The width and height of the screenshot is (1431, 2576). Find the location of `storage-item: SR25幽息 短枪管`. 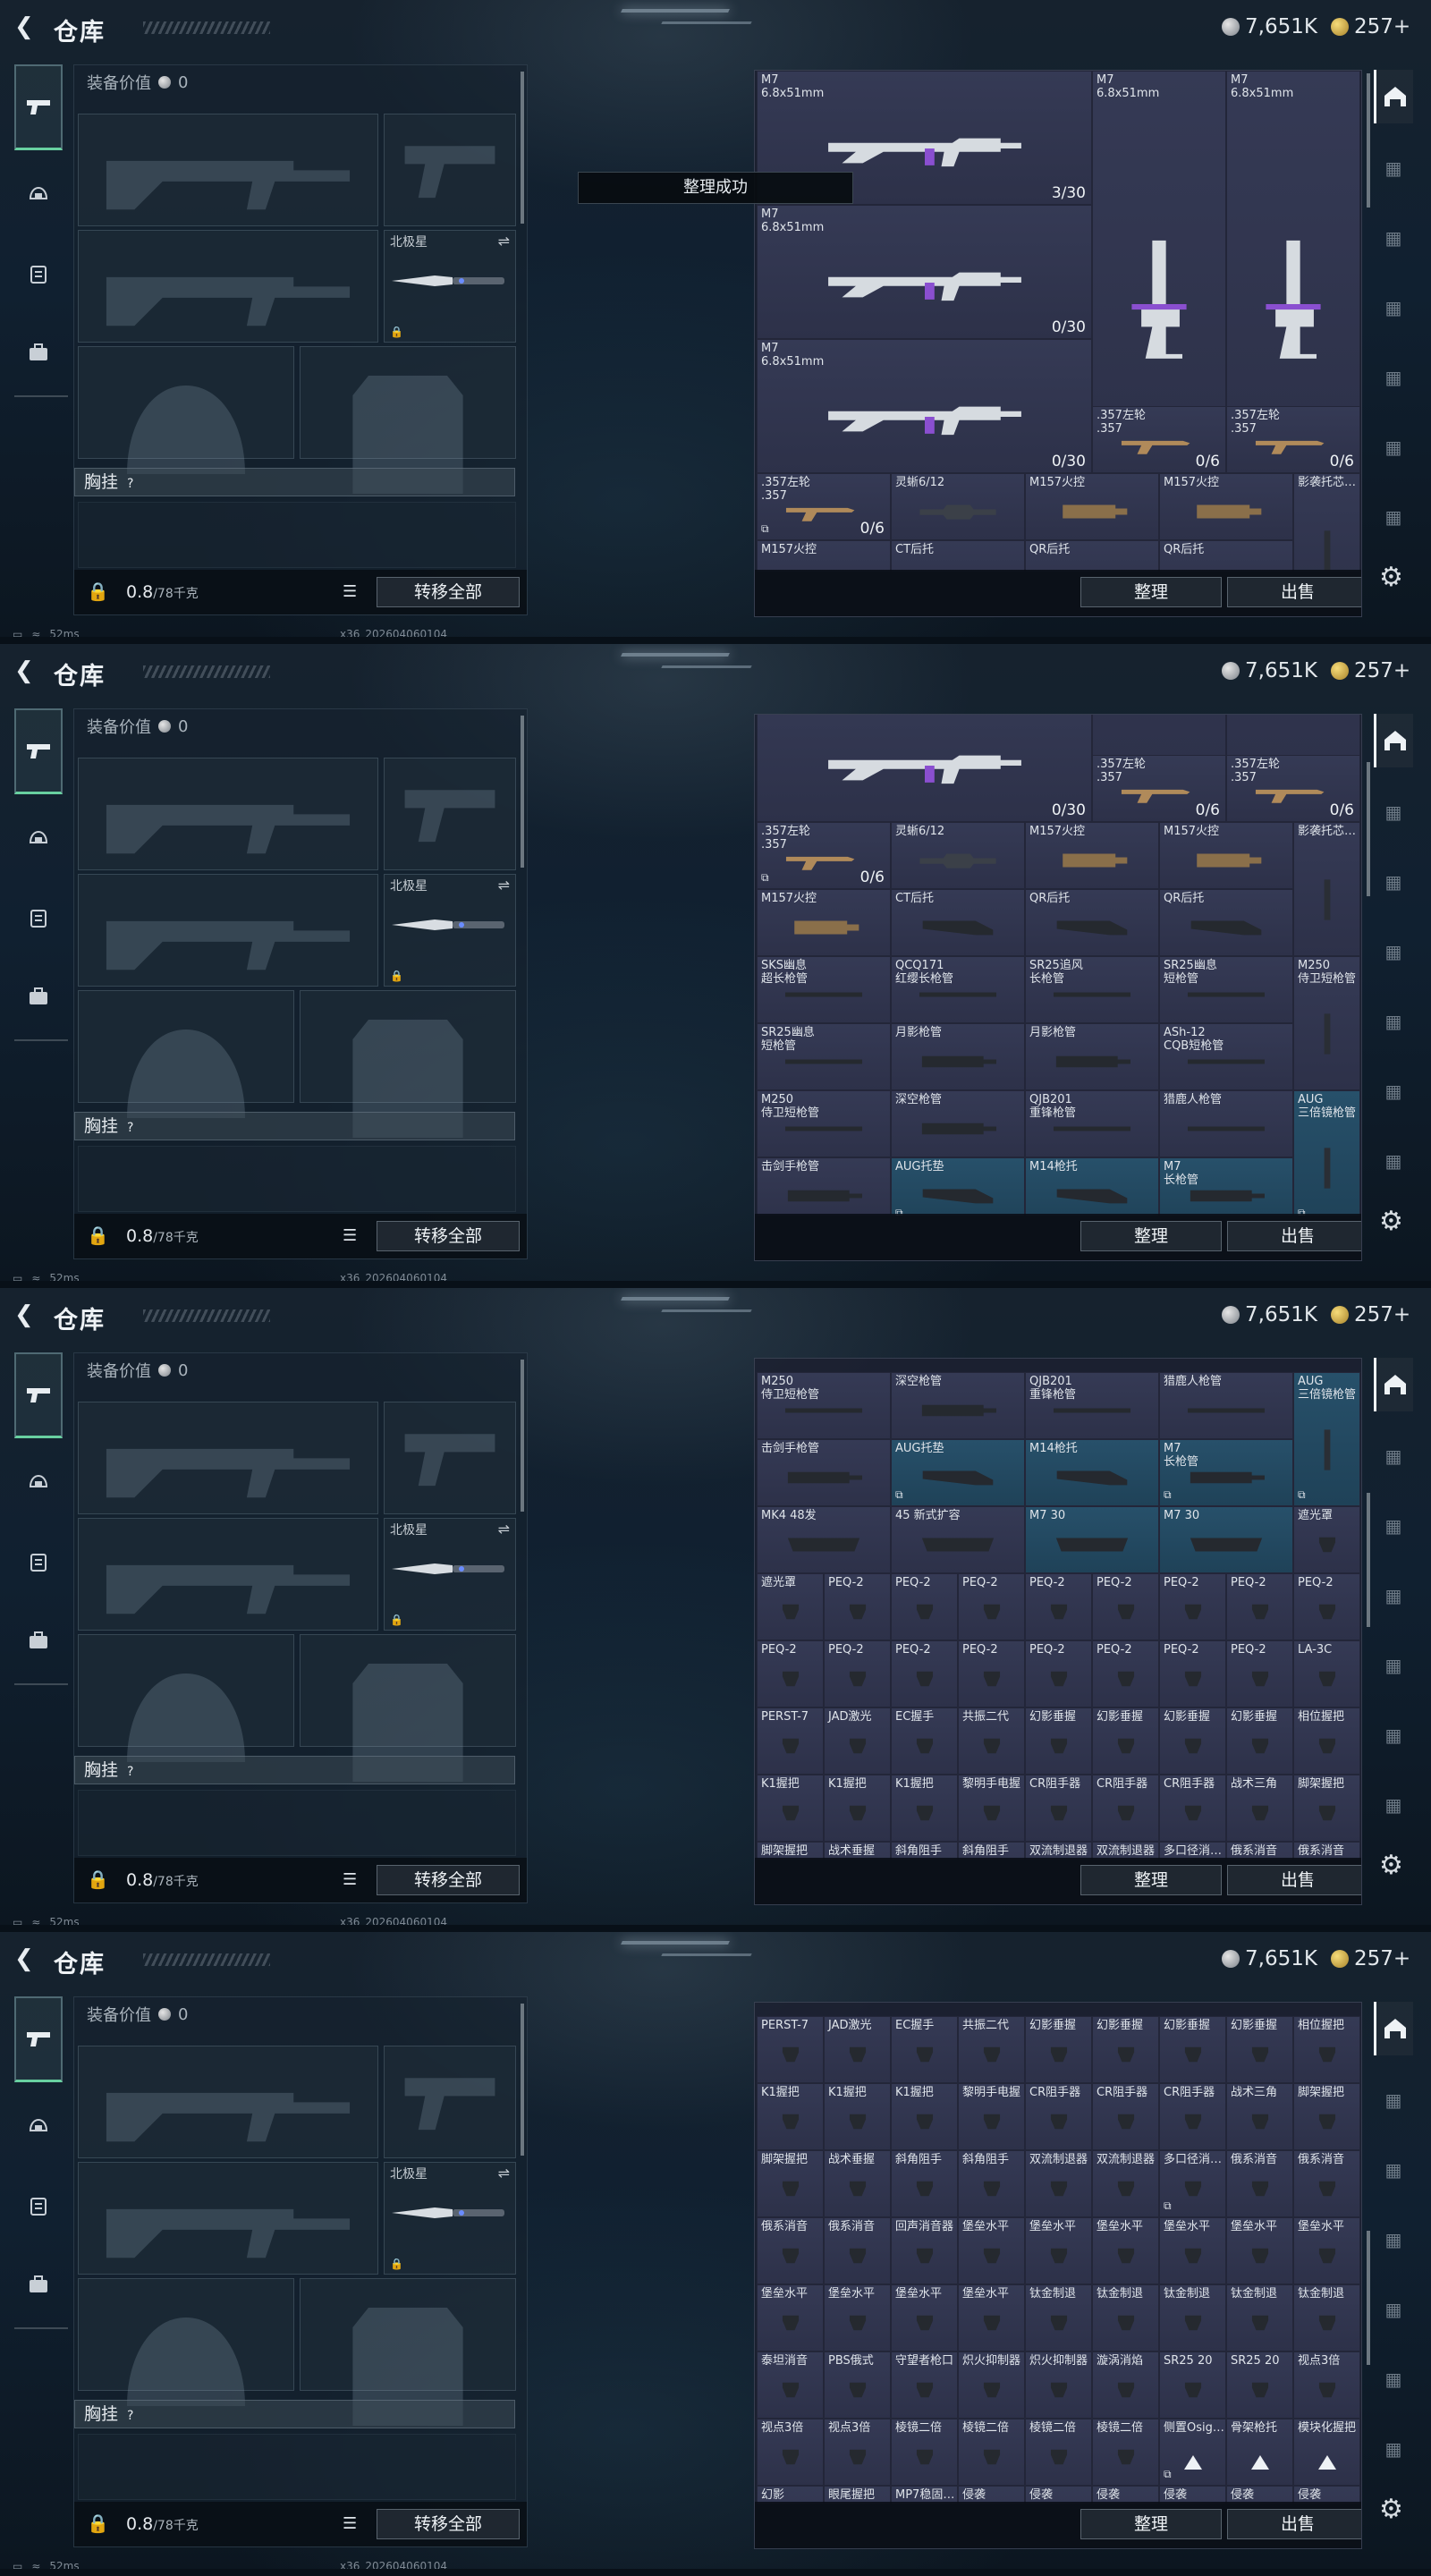

storage-item: SR25幽息 短枪管 is located at coordinates (824, 1056).